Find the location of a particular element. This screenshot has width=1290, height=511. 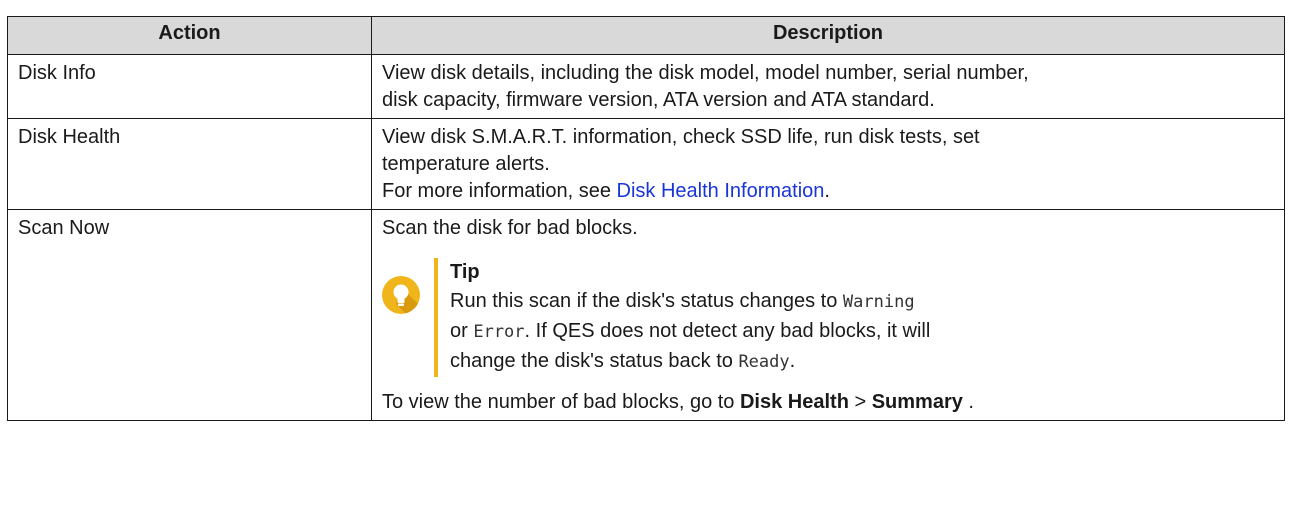

tip-title: Tip is located at coordinates (465, 272).